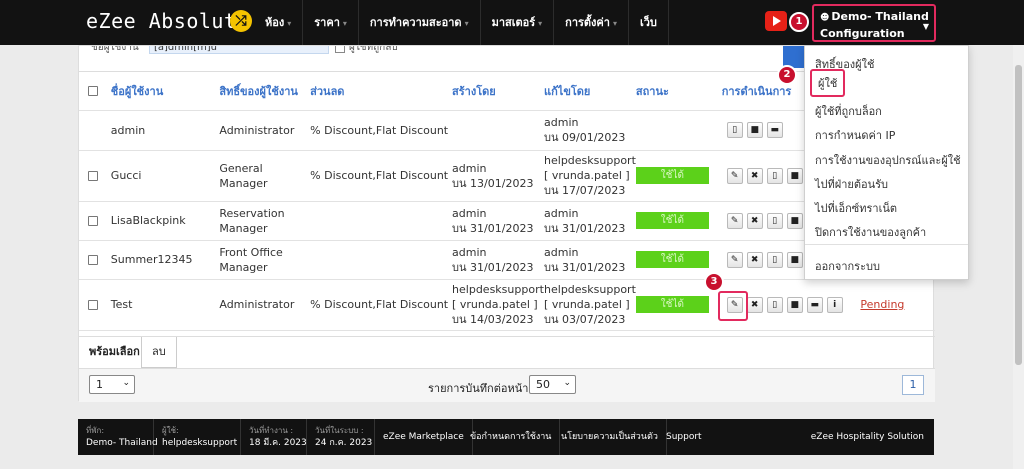  Describe the element at coordinates (590, 260) in the screenshot. I see `cell-modified: admin บน 31/01/2023` at that location.